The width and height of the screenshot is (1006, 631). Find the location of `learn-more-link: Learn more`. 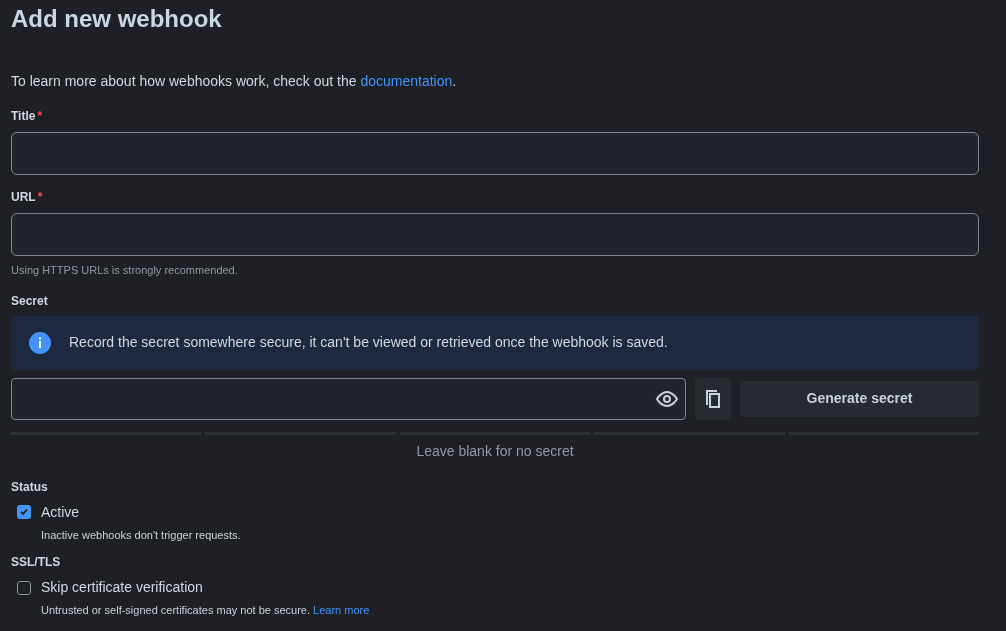

learn-more-link: Learn more is located at coordinates (341, 610).